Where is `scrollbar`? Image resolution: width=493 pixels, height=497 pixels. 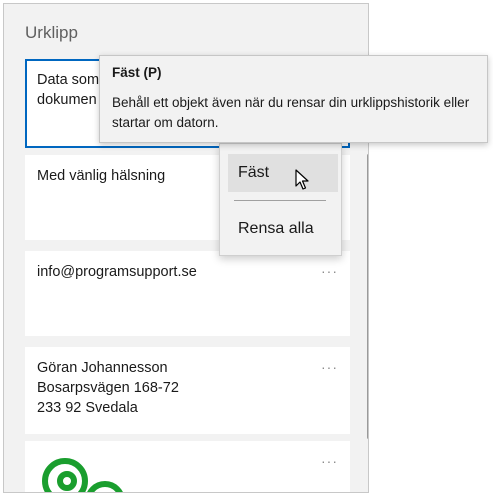
scrollbar is located at coordinates (367, 296).